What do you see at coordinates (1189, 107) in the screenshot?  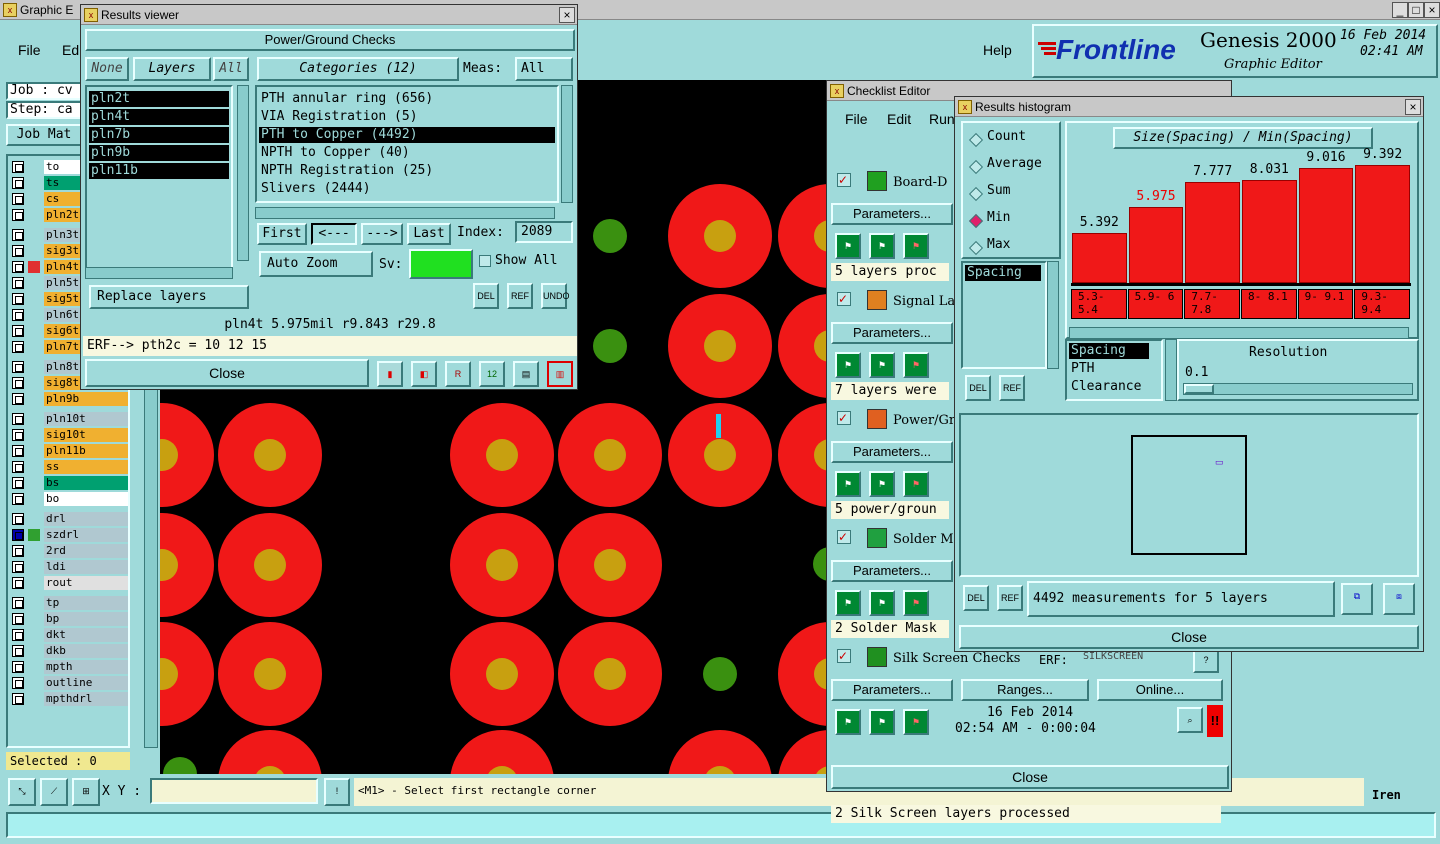 I see `histogram-titlebar: x Results histogram ×` at bounding box center [1189, 107].